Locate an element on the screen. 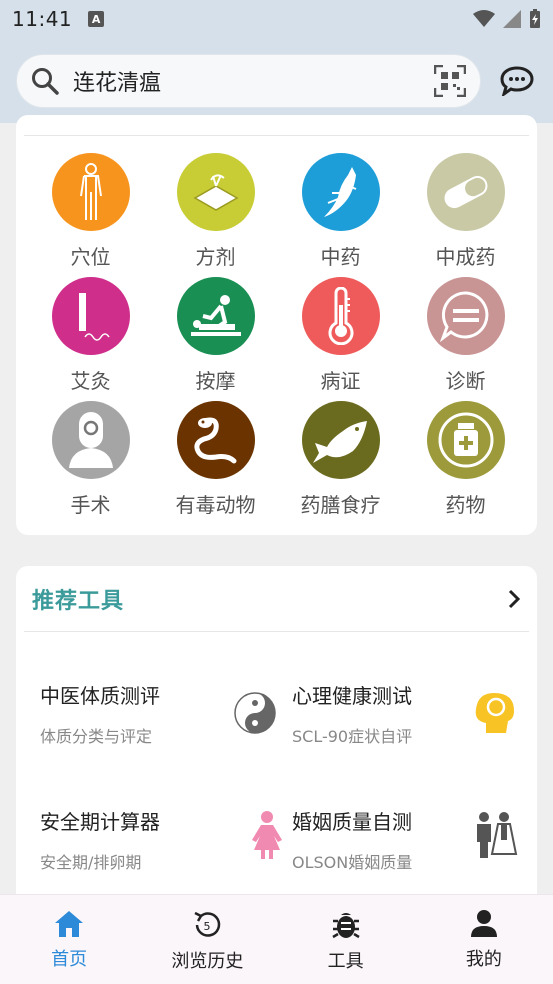 The height and width of the screenshot is (984, 553). doctor-icon is located at coordinates (90, 440).